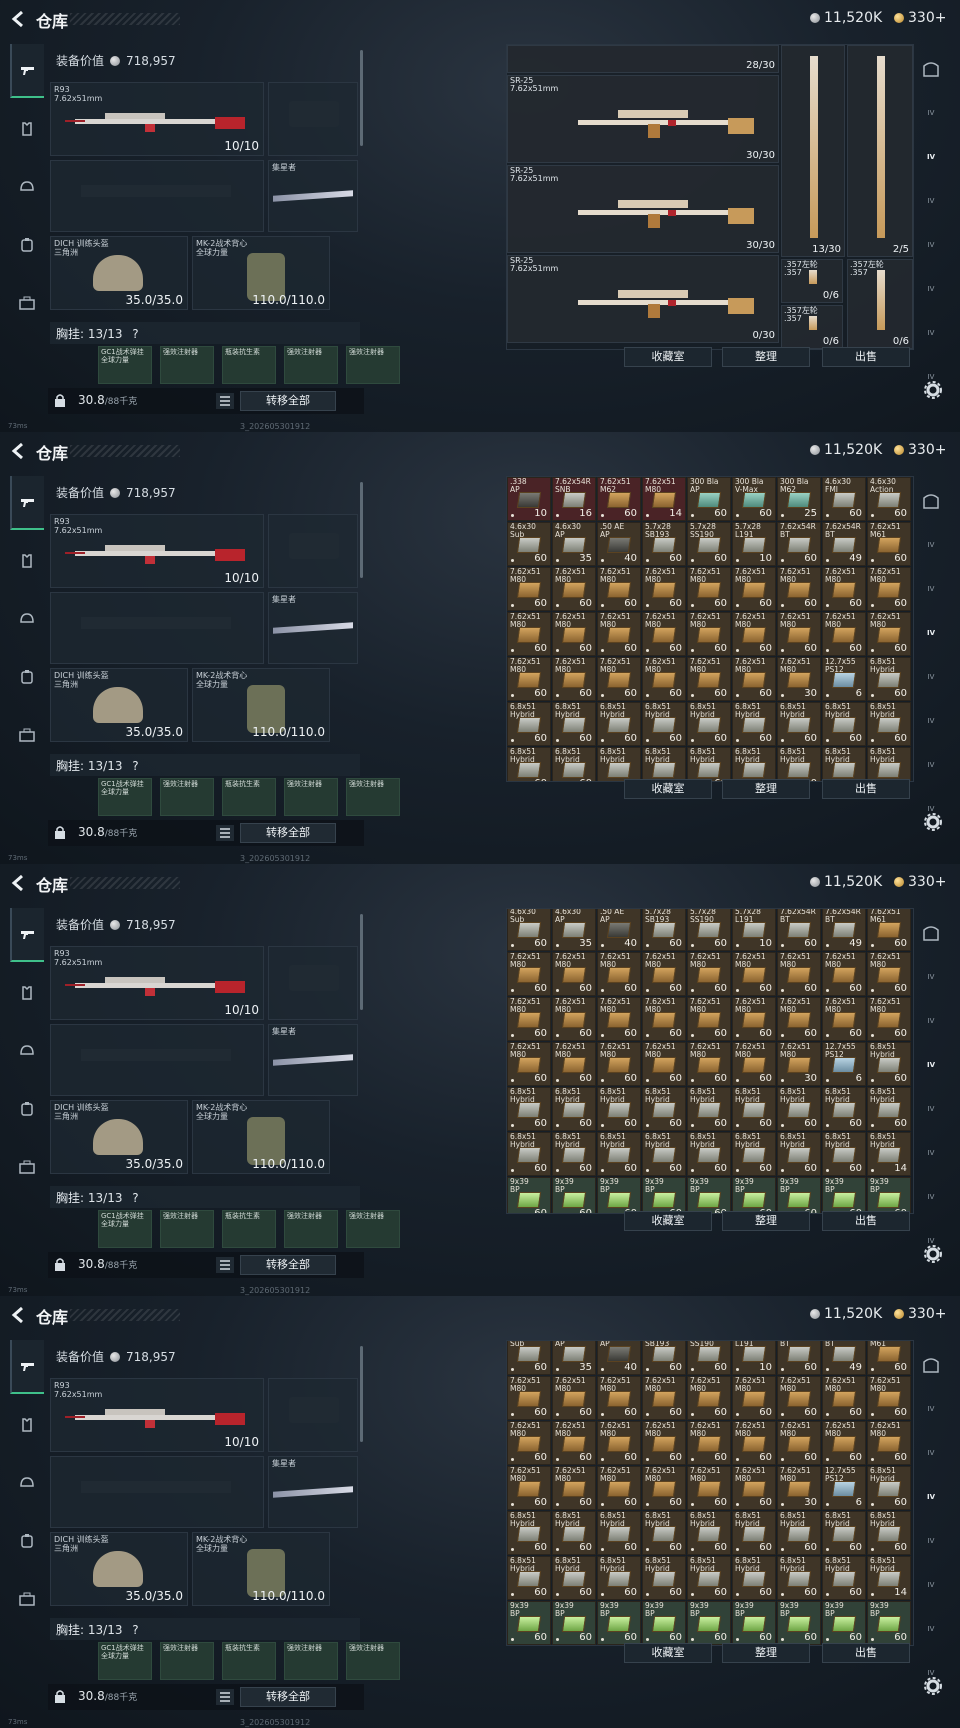 This screenshot has height=1728, width=960. What do you see at coordinates (643, 299) in the screenshot?
I see `stash-weapon-cell: SR-25 7.62x51mm 0/30` at bounding box center [643, 299].